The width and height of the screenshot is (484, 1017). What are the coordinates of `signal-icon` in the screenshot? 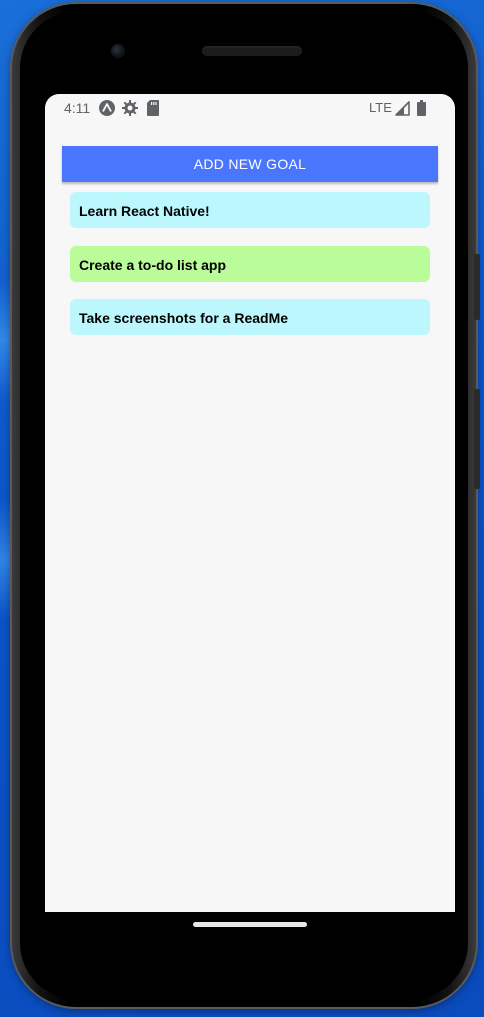 It's located at (402, 110).